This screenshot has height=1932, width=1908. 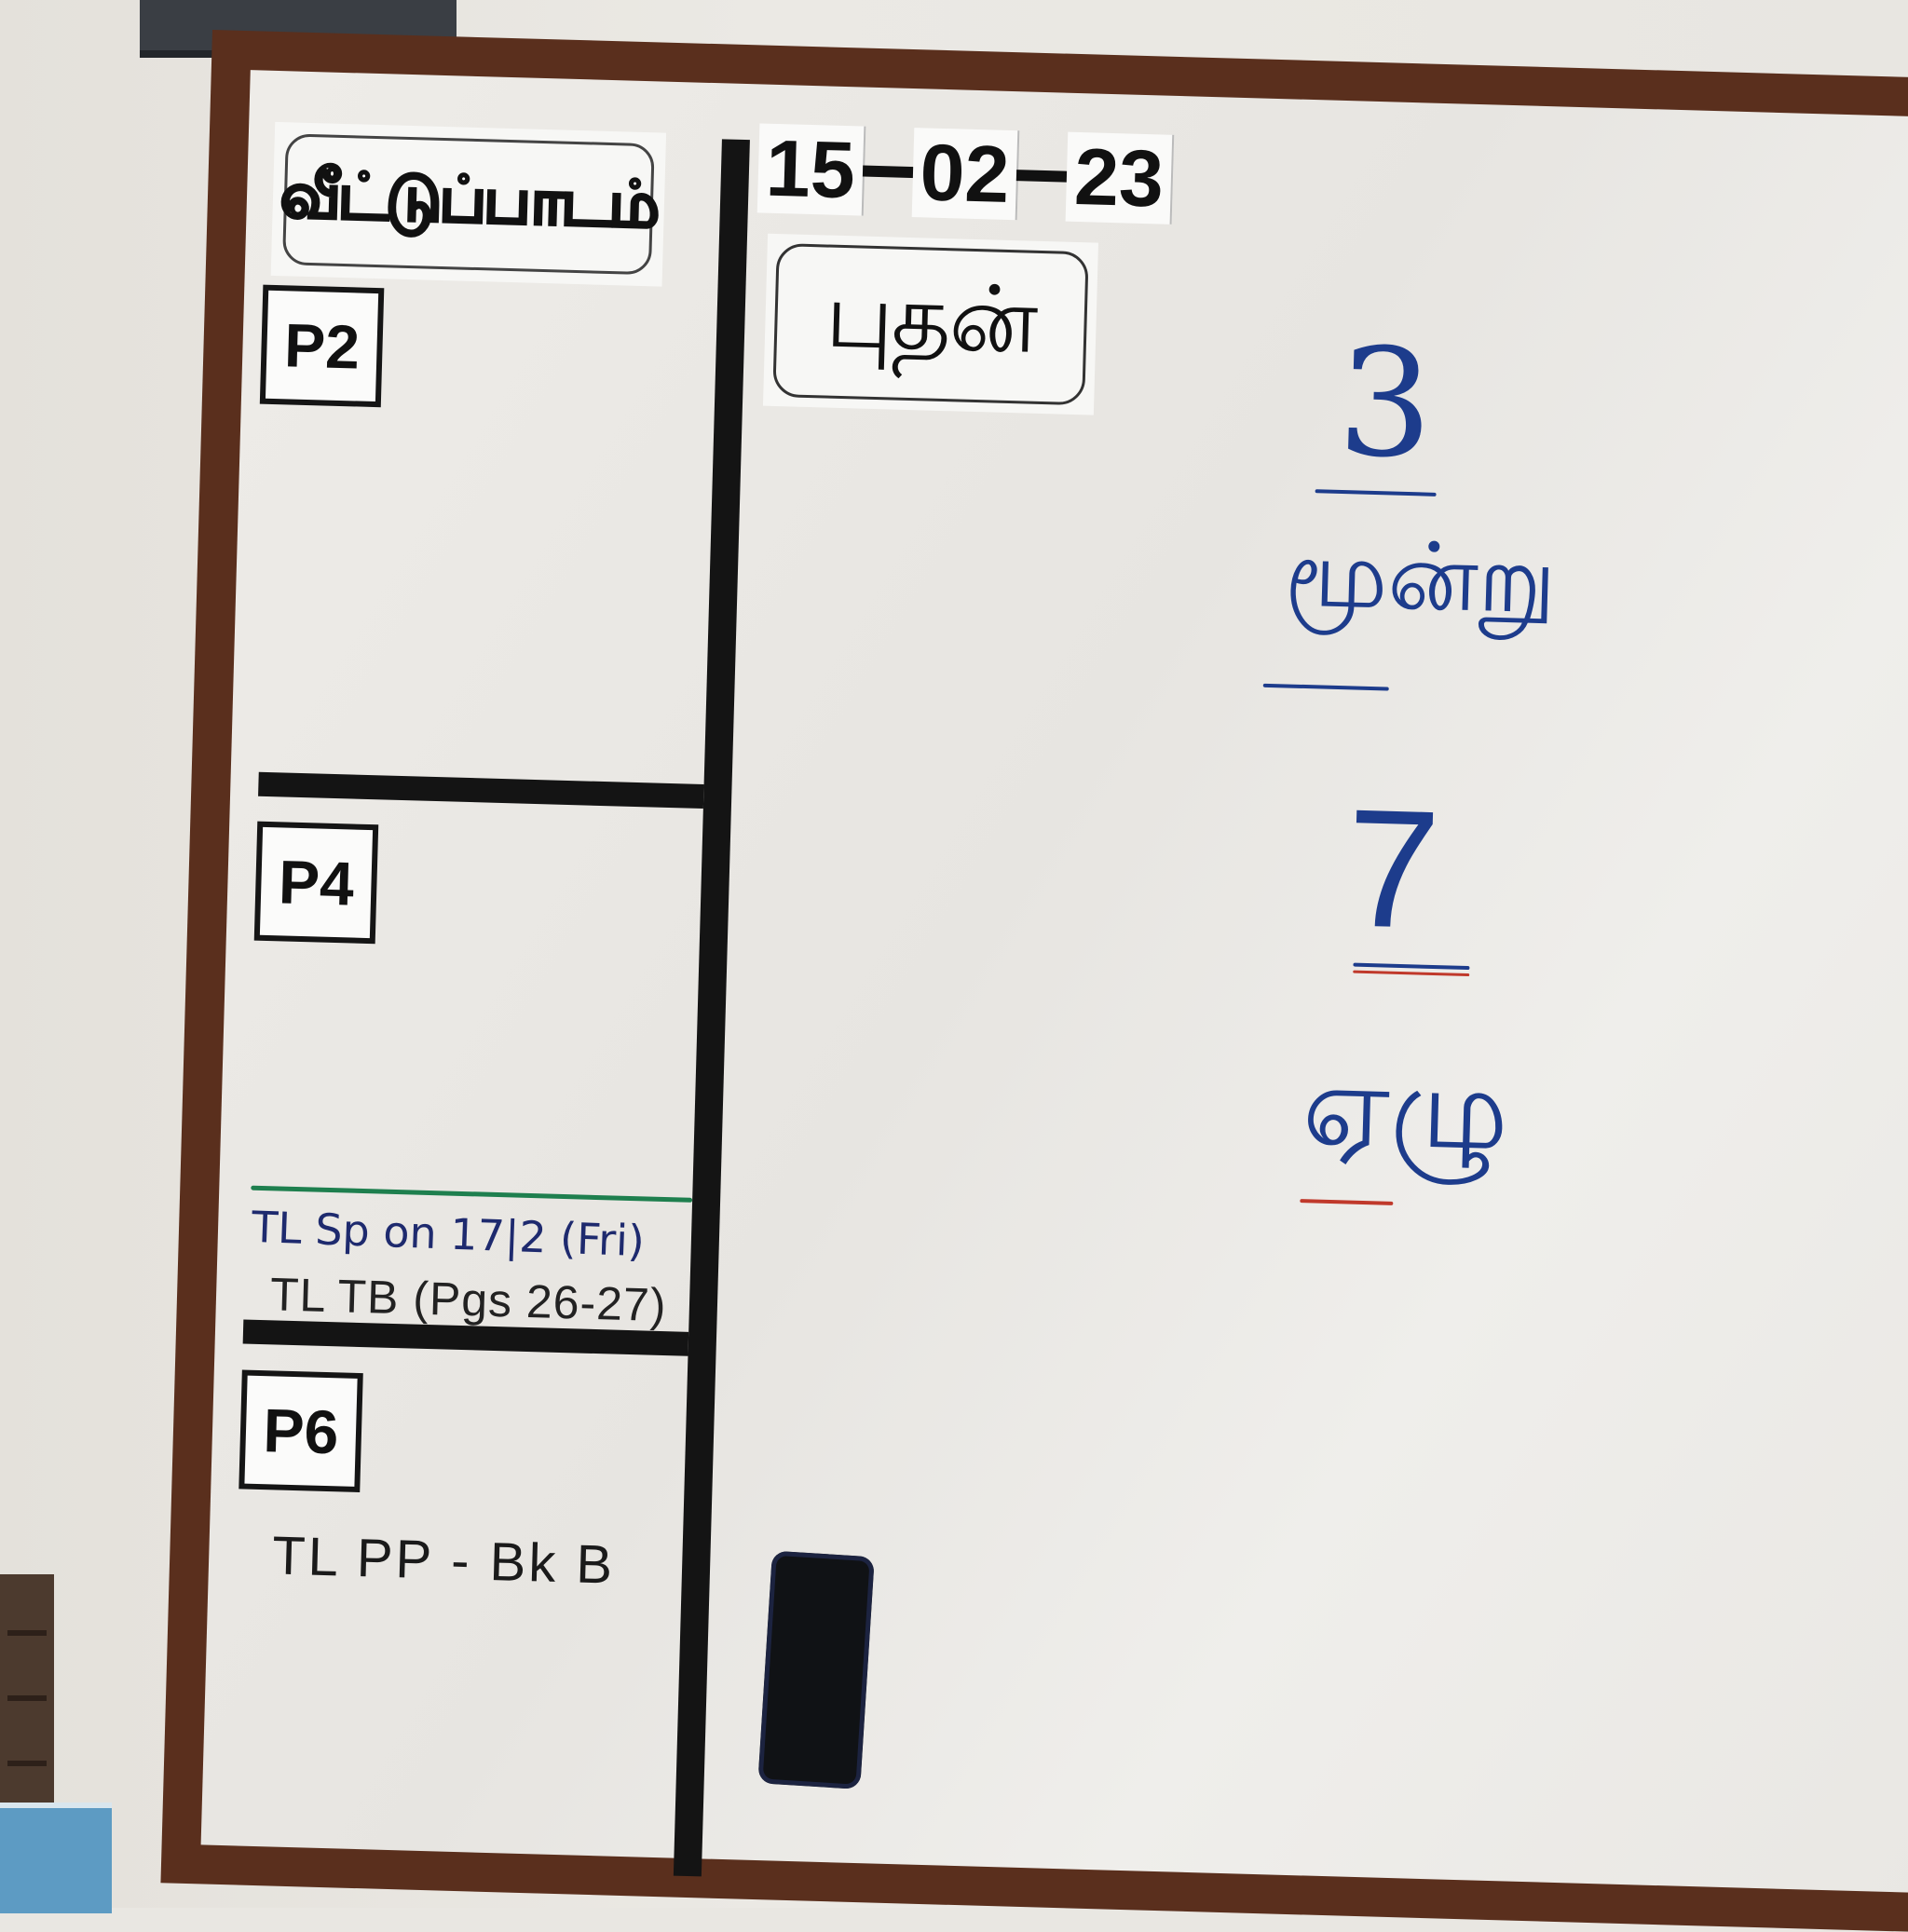 What do you see at coordinates (811, 169) in the screenshot?
I see `date-day: 15` at bounding box center [811, 169].